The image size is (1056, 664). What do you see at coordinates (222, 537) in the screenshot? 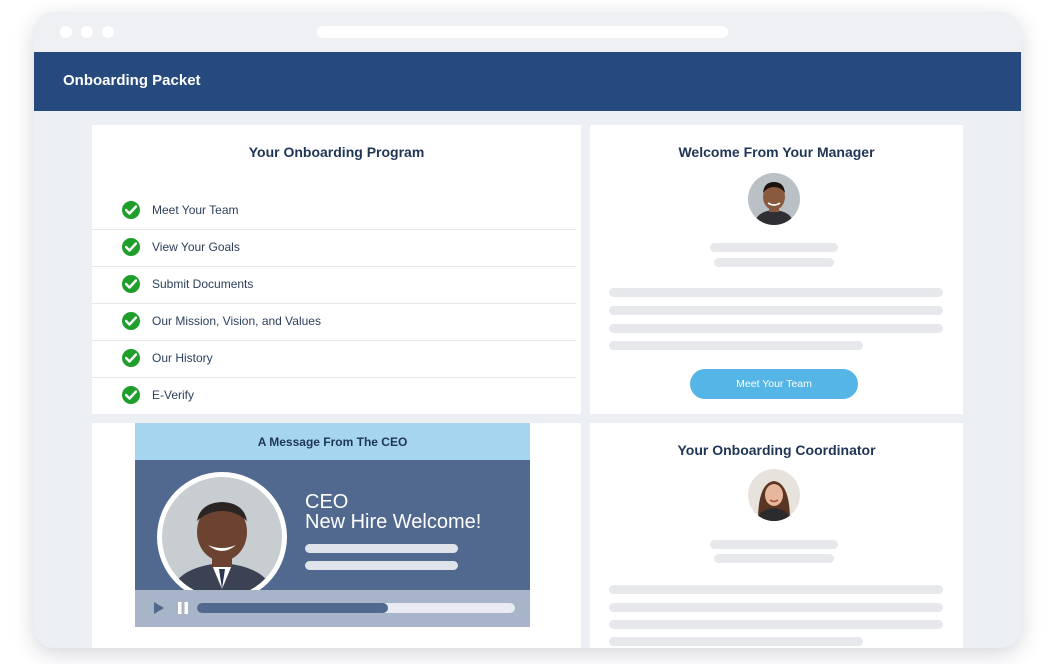
I see `ceo-photo` at bounding box center [222, 537].